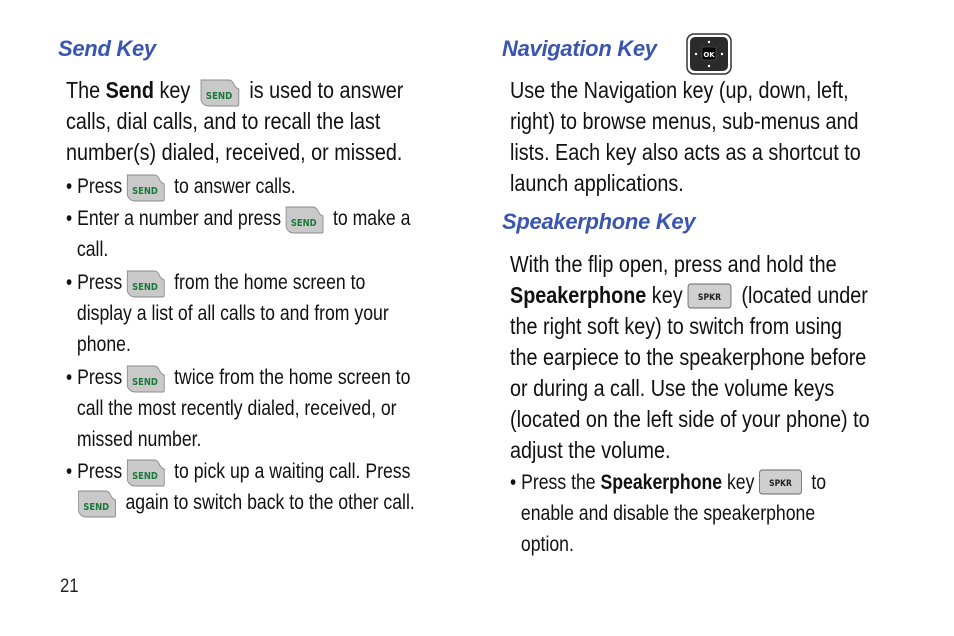 This screenshot has width=954, height=636. What do you see at coordinates (107, 48) in the screenshot?
I see `send-key-heading: Send Key` at bounding box center [107, 48].